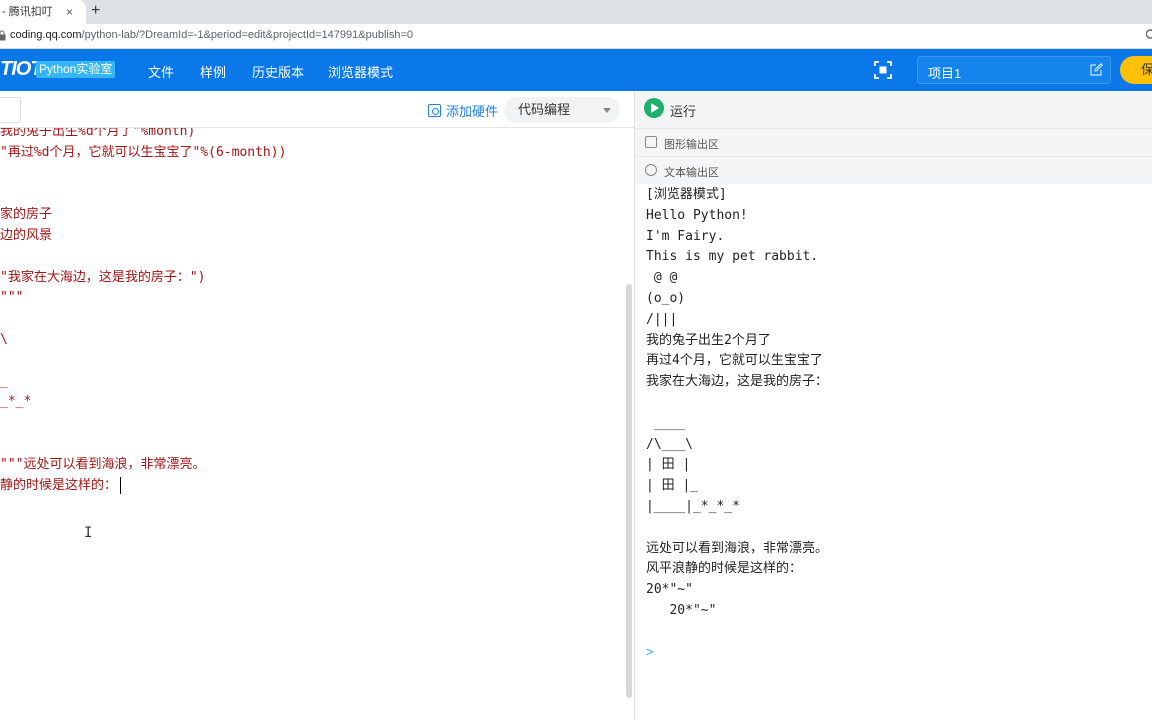  What do you see at coordinates (945, 73) in the screenshot?
I see `project-name: 项目1` at bounding box center [945, 73].